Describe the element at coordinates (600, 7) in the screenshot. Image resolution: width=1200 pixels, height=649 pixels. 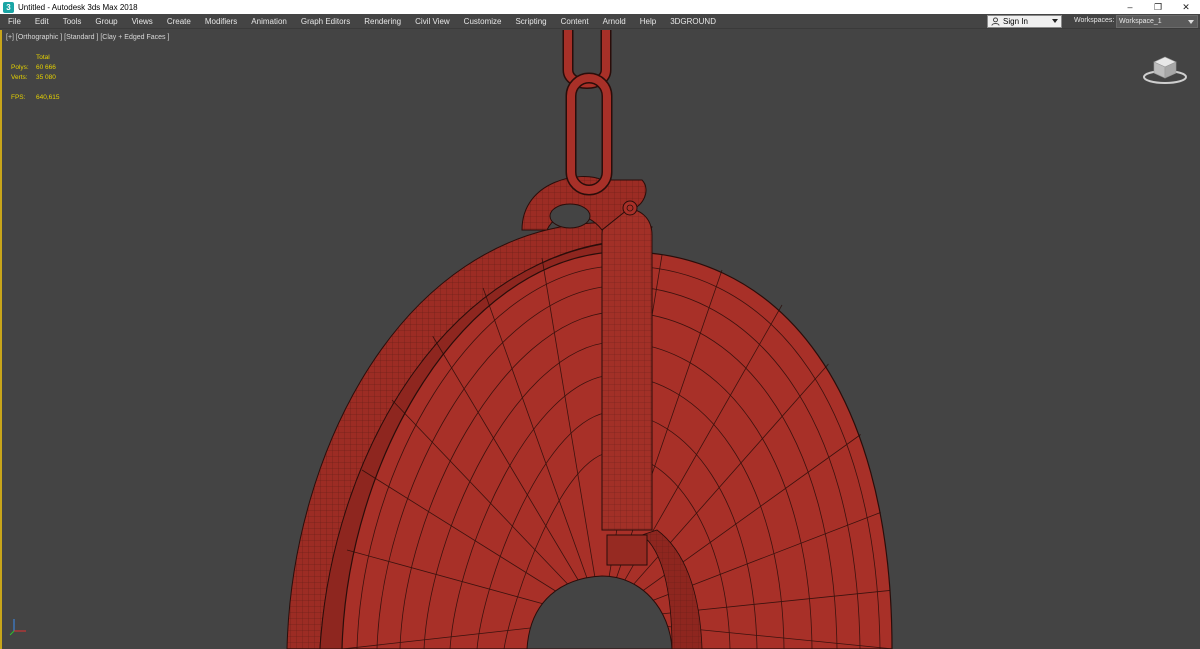
I see `title-bar: 3 Untitled - Autodesk 3ds Max 2018 – ❐ ✕` at that location.